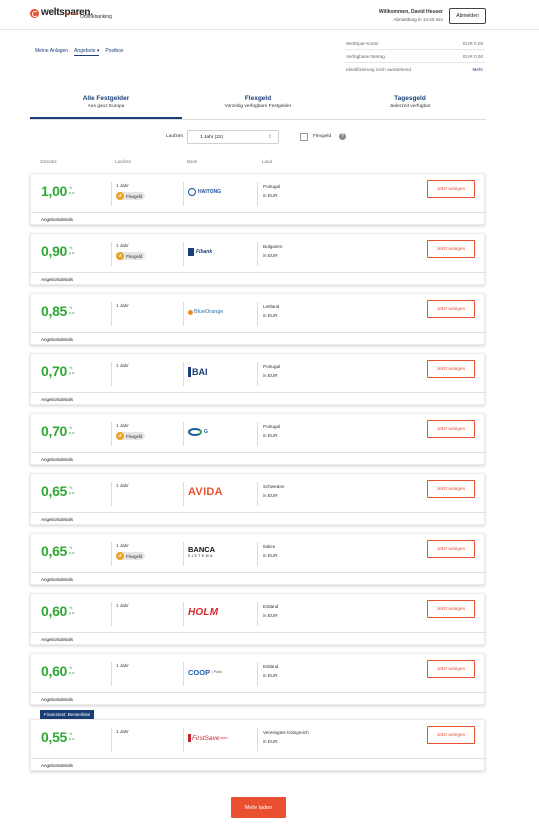  Describe the element at coordinates (58, 431) in the screenshot. I see `offer-rate: 0,70 % p.a.` at that location.